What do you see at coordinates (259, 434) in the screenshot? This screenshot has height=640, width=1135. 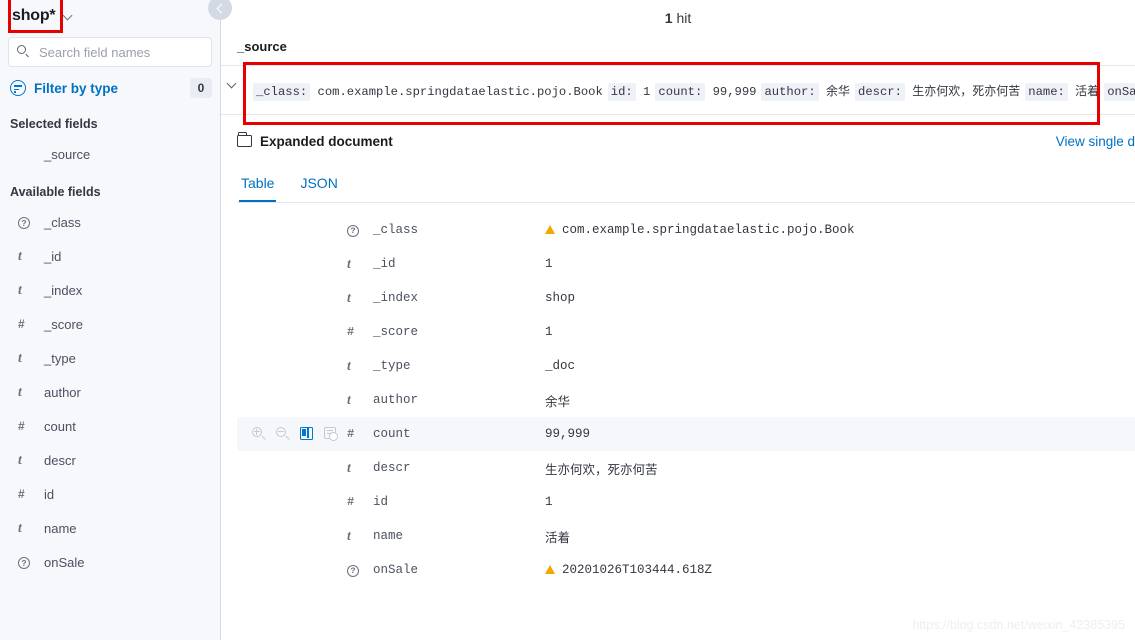 I see `magnifier-plus-icon` at bounding box center [259, 434].